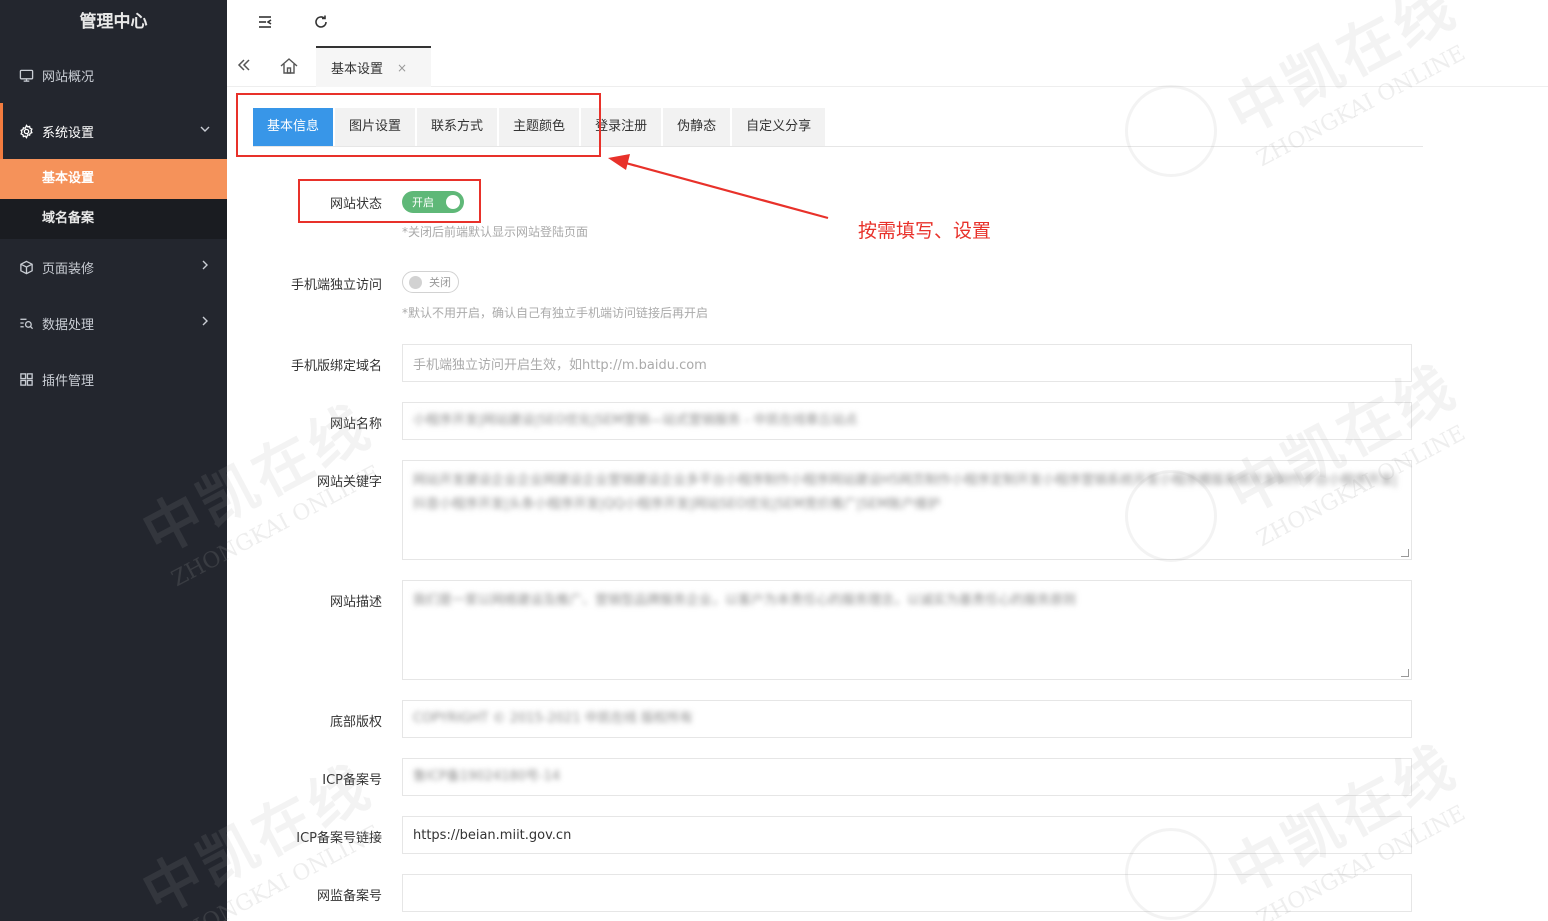 The height and width of the screenshot is (921, 1548). I want to click on icp-link-input: https://beian.miit.gov.cn, so click(907, 835).